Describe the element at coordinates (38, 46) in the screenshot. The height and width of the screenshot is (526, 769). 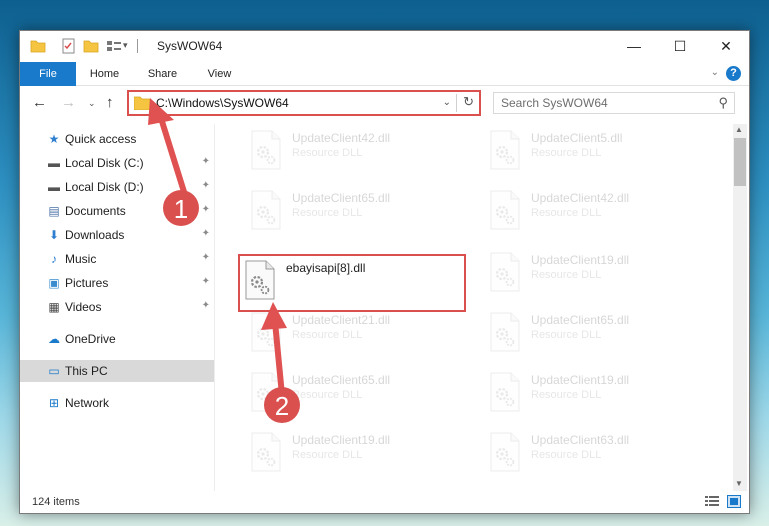
I see `folder-icon` at that location.